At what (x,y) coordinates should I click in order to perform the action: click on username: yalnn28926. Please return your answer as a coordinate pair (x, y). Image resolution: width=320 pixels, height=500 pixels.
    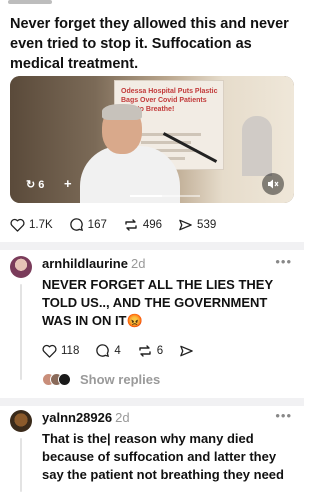
    Looking at the image, I should click on (77, 417).